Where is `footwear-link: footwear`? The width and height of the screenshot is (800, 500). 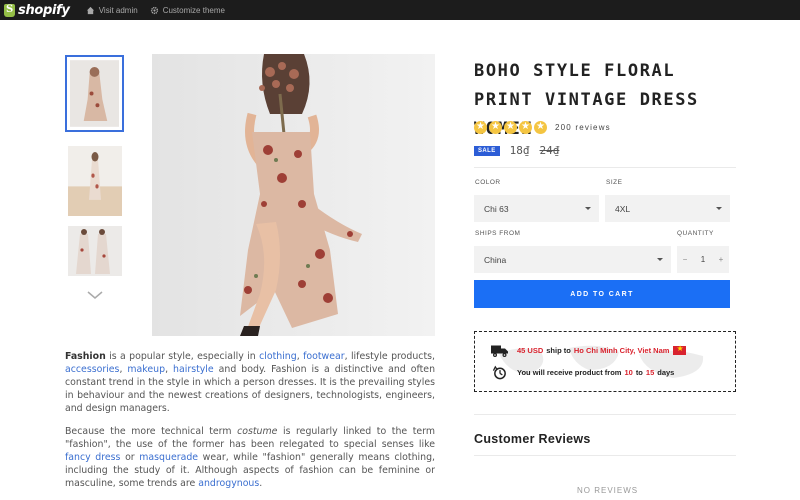
footwear-link: footwear is located at coordinates (323, 356).